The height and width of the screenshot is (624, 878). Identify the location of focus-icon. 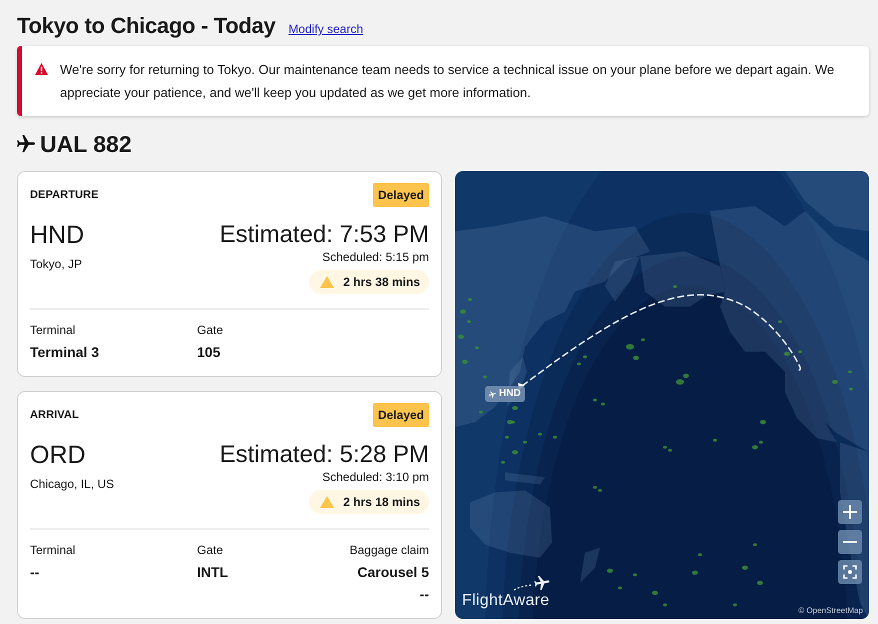
(850, 572).